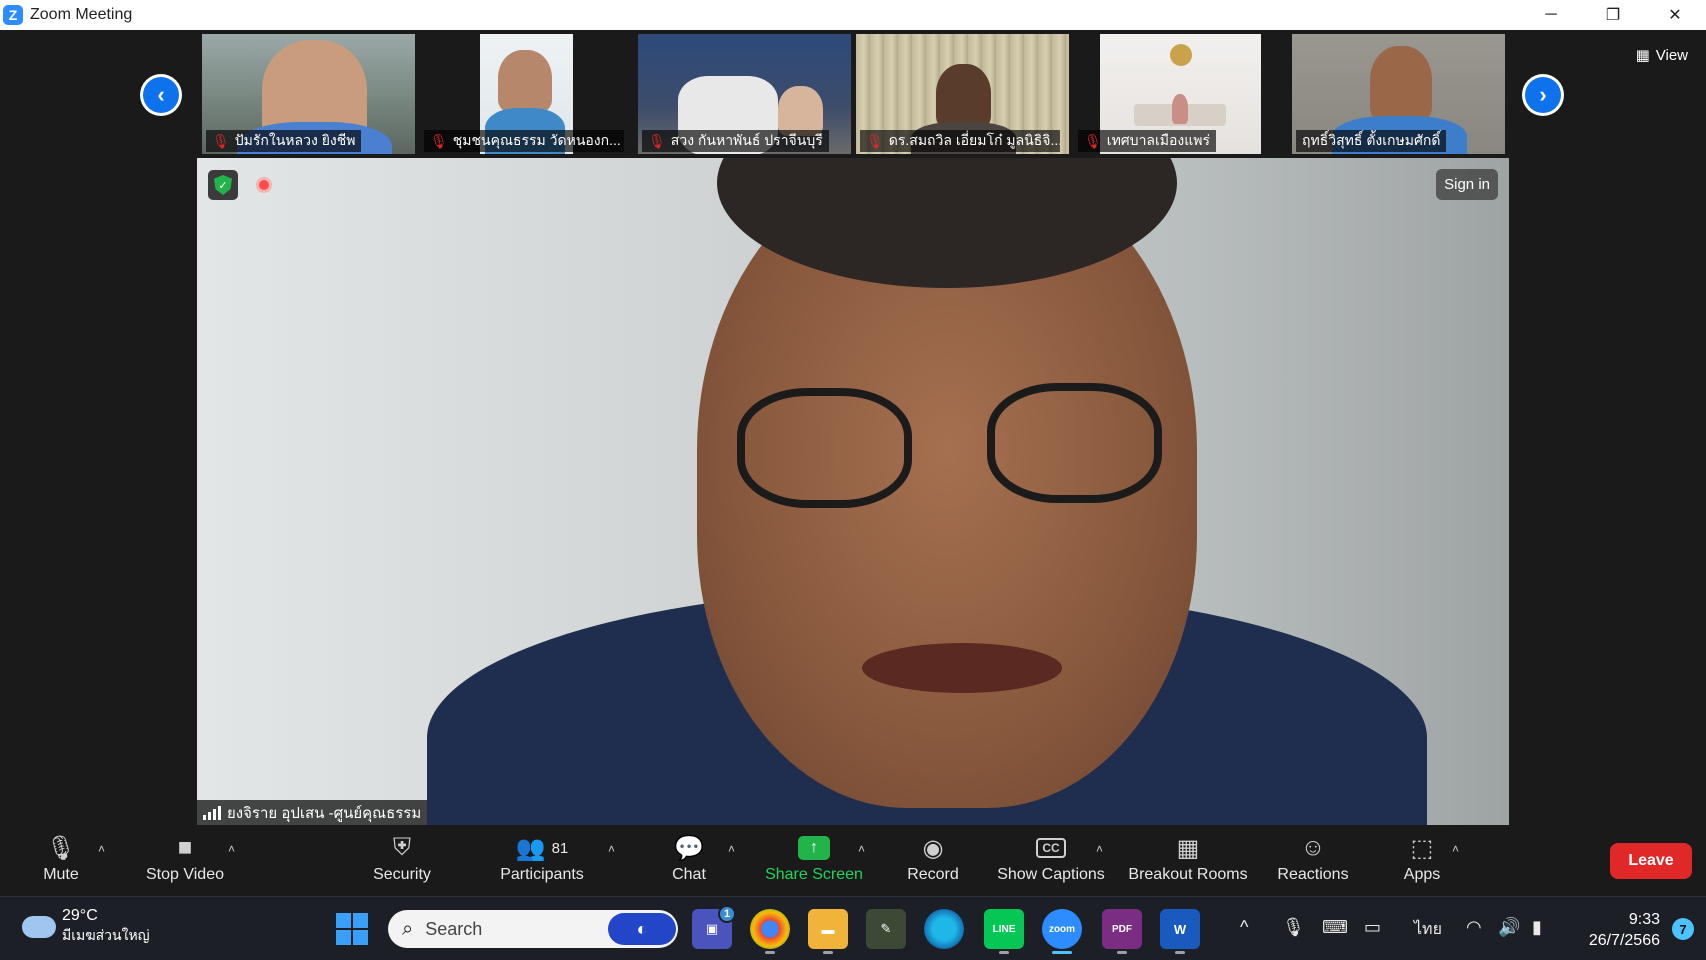  I want to click on weather-widget: 29°C มีเมฆส่วนใหญ่, so click(86, 927).